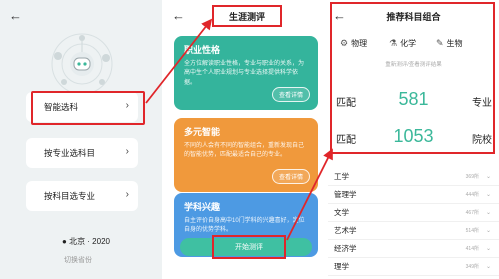 The image size is (499, 279). I want to click on menu-item-by-subject: 按科目选专业 ›, so click(82, 196).